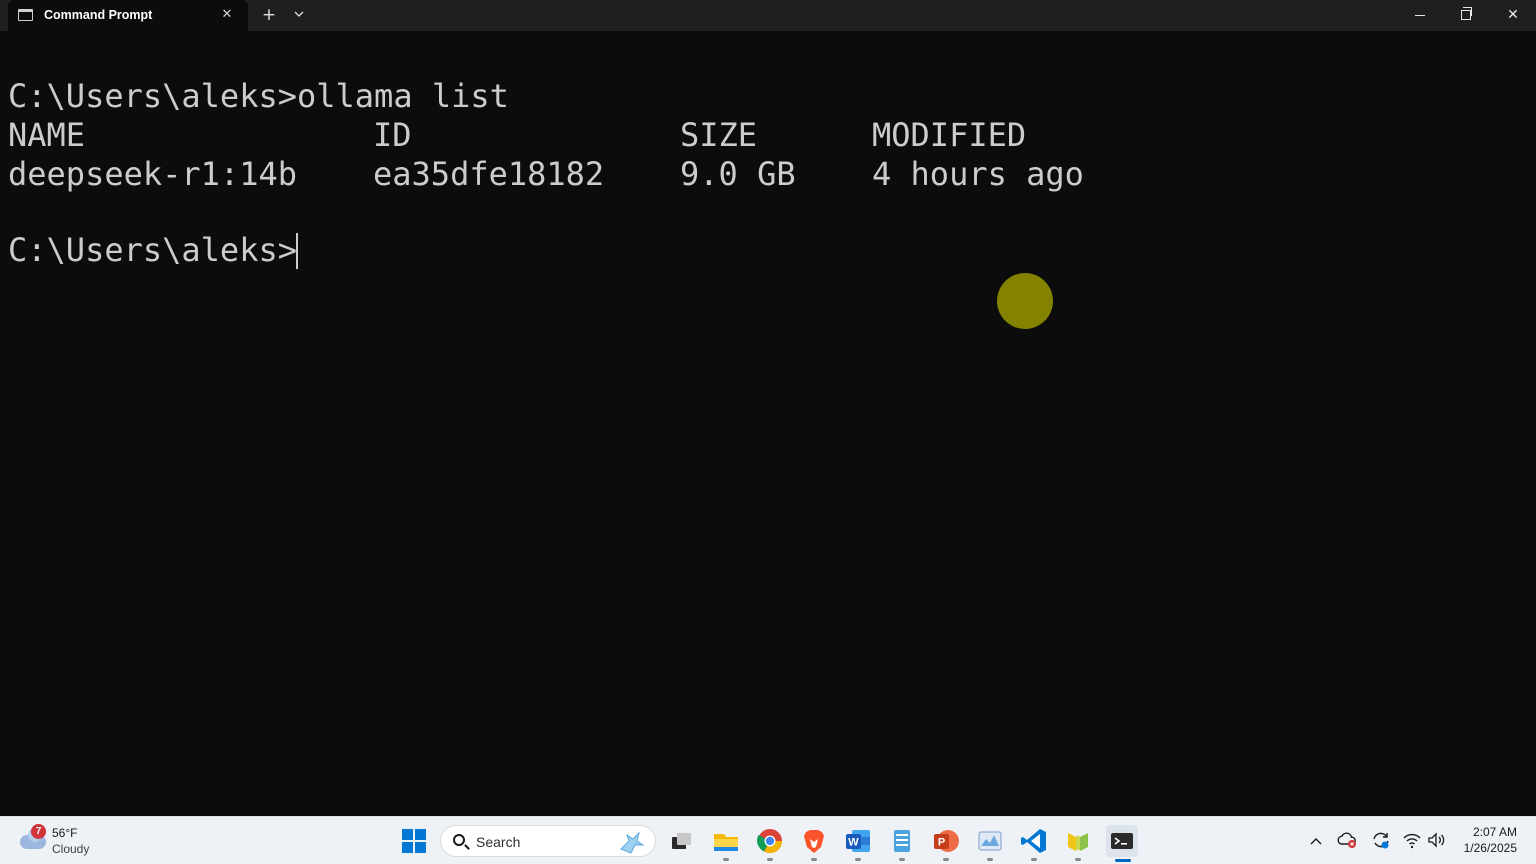 Image resolution: width=1536 pixels, height=864 pixels. I want to click on chrome-button, so click(770, 841).